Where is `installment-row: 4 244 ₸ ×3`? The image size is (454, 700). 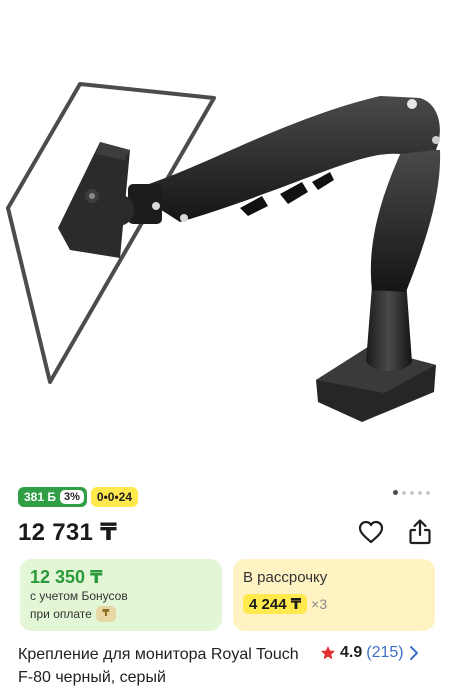 installment-row: 4 244 ₸ ×3 is located at coordinates (334, 604).